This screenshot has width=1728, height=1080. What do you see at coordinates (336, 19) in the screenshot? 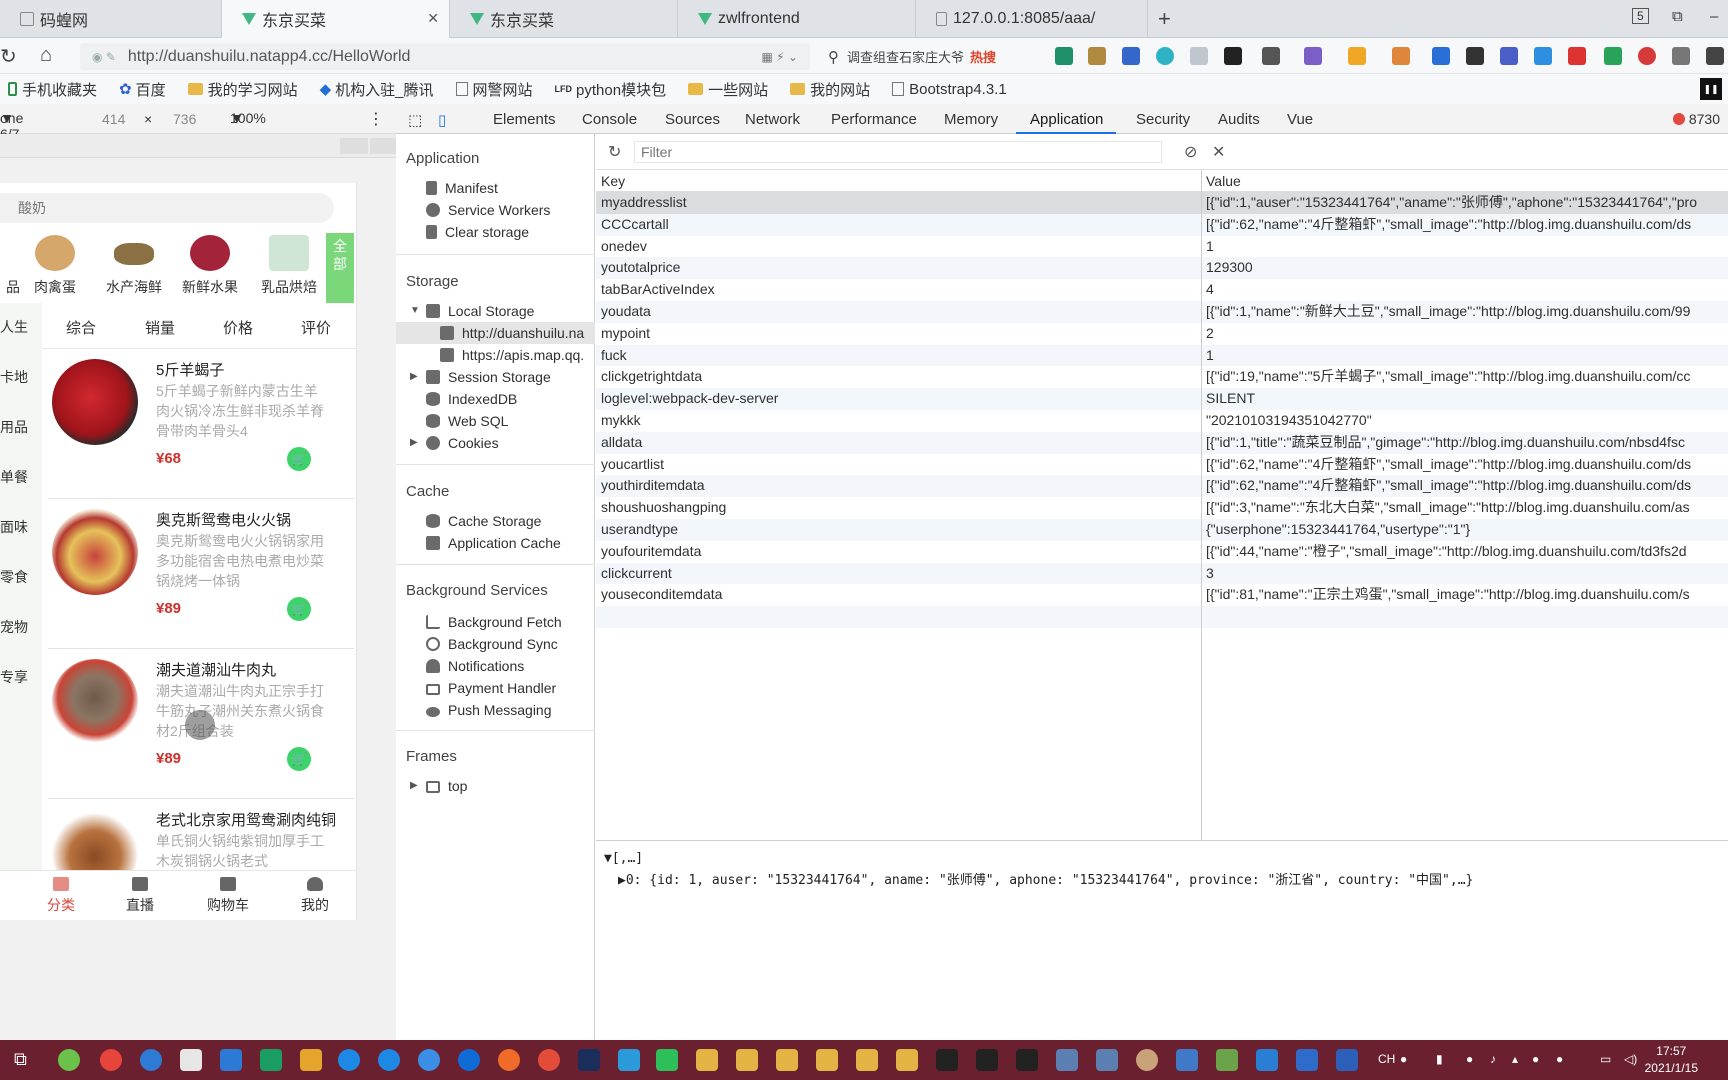
I see `browser-tab-1: 东京买菜 ✕` at bounding box center [336, 19].